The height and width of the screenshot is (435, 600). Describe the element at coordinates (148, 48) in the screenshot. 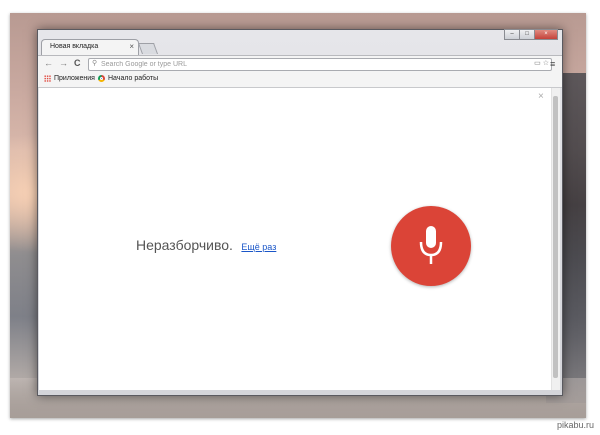

I see `new-tab-button` at that location.